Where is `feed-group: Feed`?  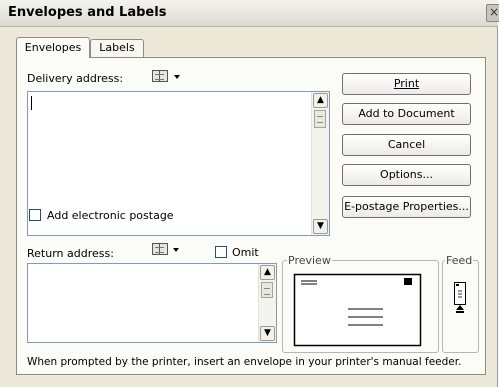
feed-group: Feed is located at coordinates (460, 303).